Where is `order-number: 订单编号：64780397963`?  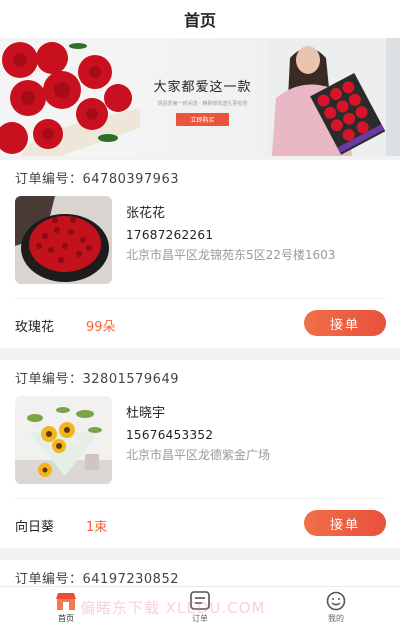 order-number: 订单编号：64780397963 is located at coordinates (97, 179).